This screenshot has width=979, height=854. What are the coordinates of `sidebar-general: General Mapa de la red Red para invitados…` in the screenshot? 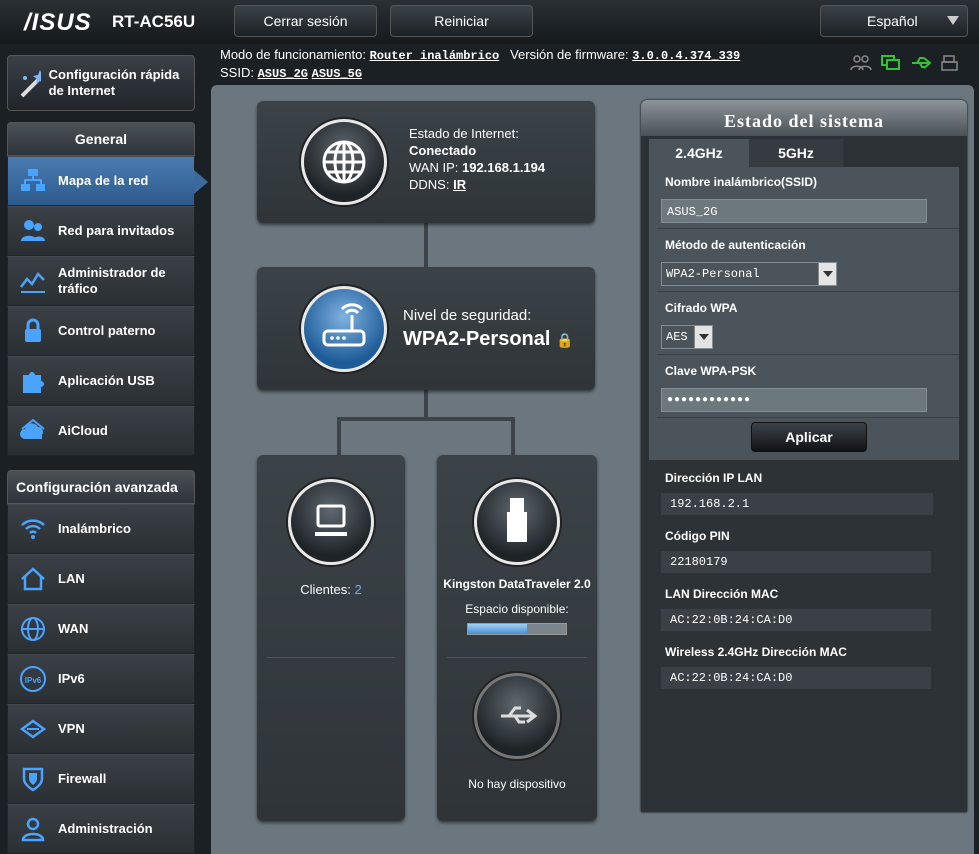 It's located at (107, 289).